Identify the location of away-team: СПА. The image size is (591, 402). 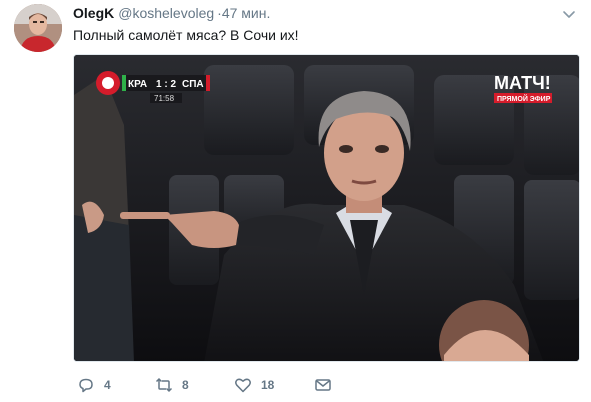
(193, 84).